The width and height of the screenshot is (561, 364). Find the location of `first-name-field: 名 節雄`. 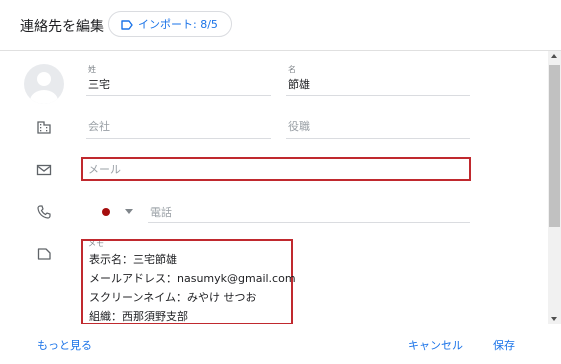

first-name-field: 名 節雄 is located at coordinates (378, 80).